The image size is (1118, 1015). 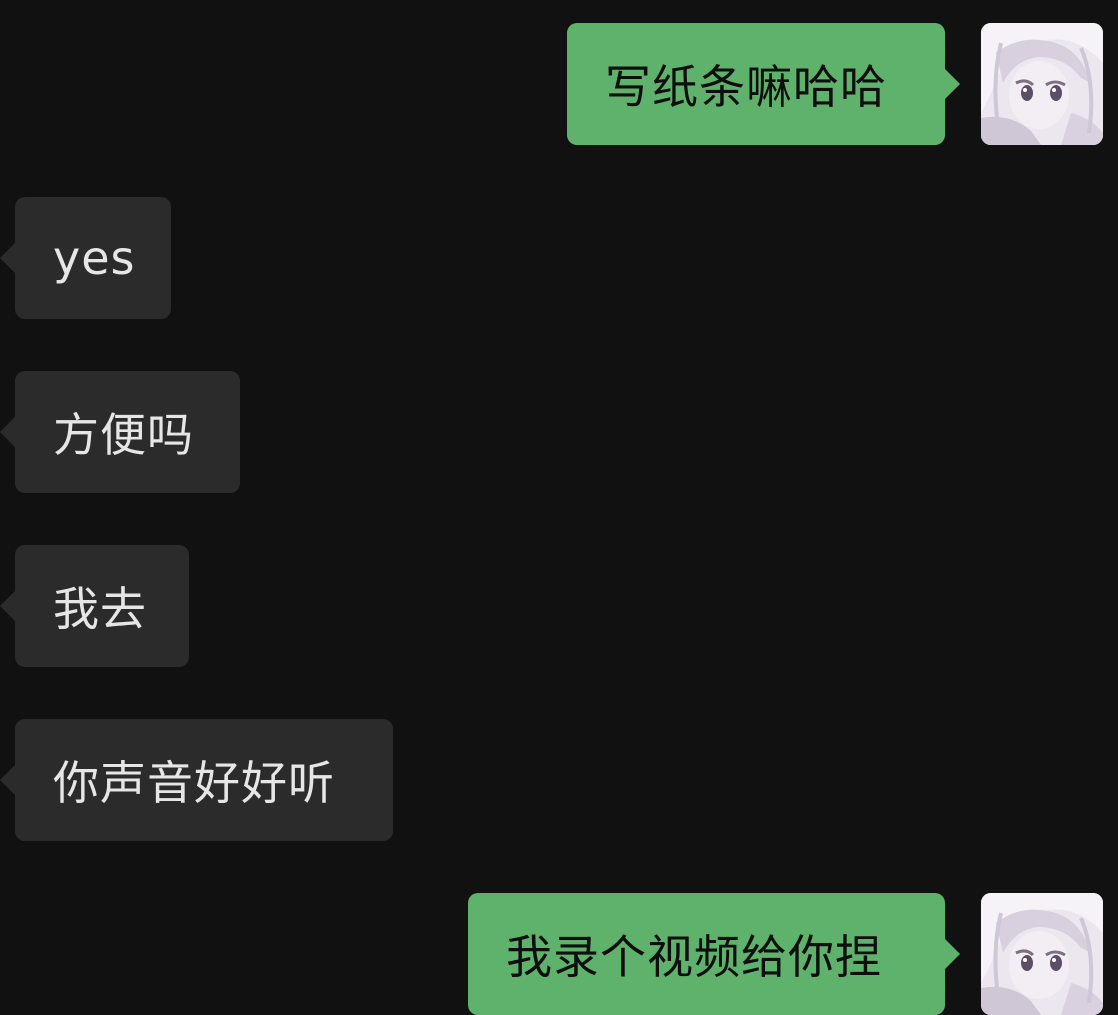 I want to click on message-text: 方便吗, so click(x=123, y=435).